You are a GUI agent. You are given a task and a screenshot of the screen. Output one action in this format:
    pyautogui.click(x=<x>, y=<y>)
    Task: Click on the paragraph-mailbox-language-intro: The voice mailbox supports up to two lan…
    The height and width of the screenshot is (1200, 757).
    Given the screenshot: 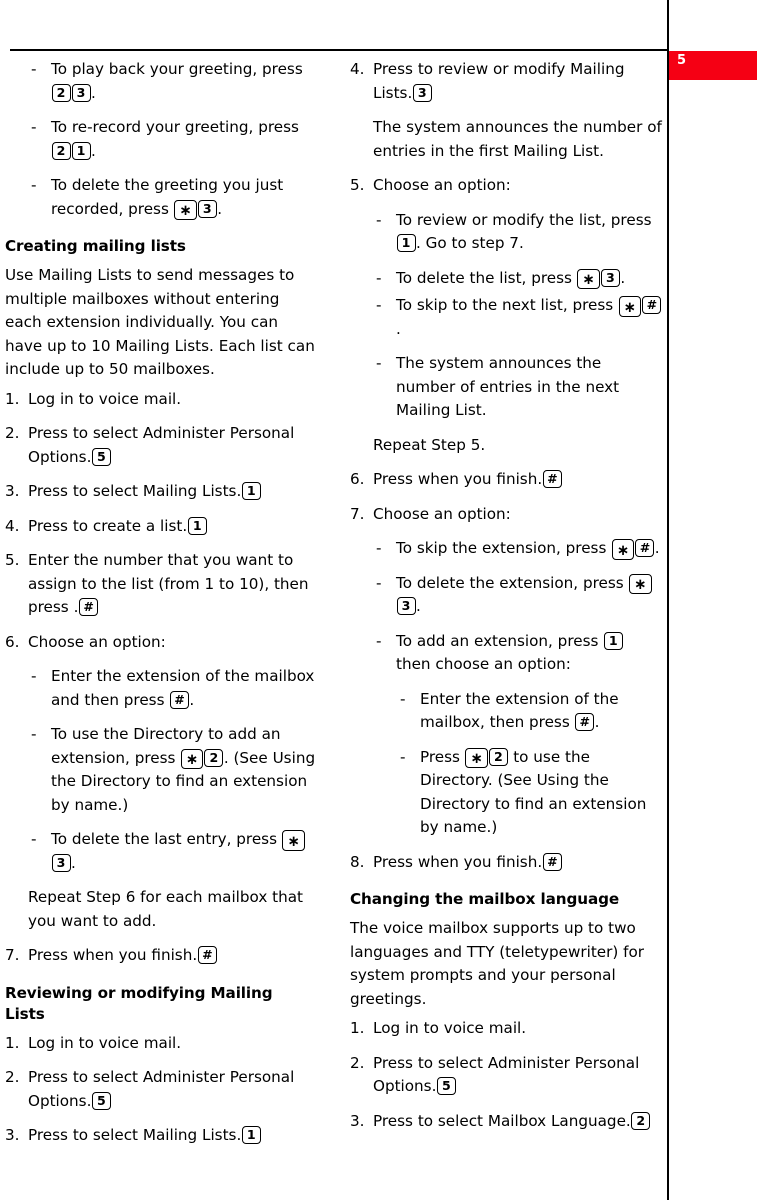 What is the action you would take?
    pyautogui.click(x=497, y=963)
    